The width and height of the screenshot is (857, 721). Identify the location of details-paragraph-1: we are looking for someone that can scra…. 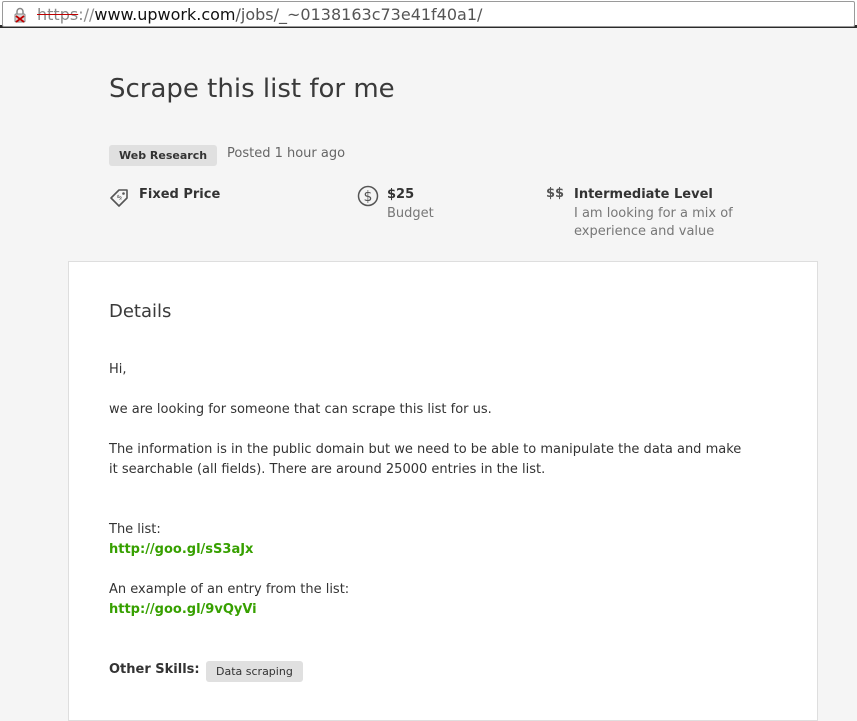
(300, 409).